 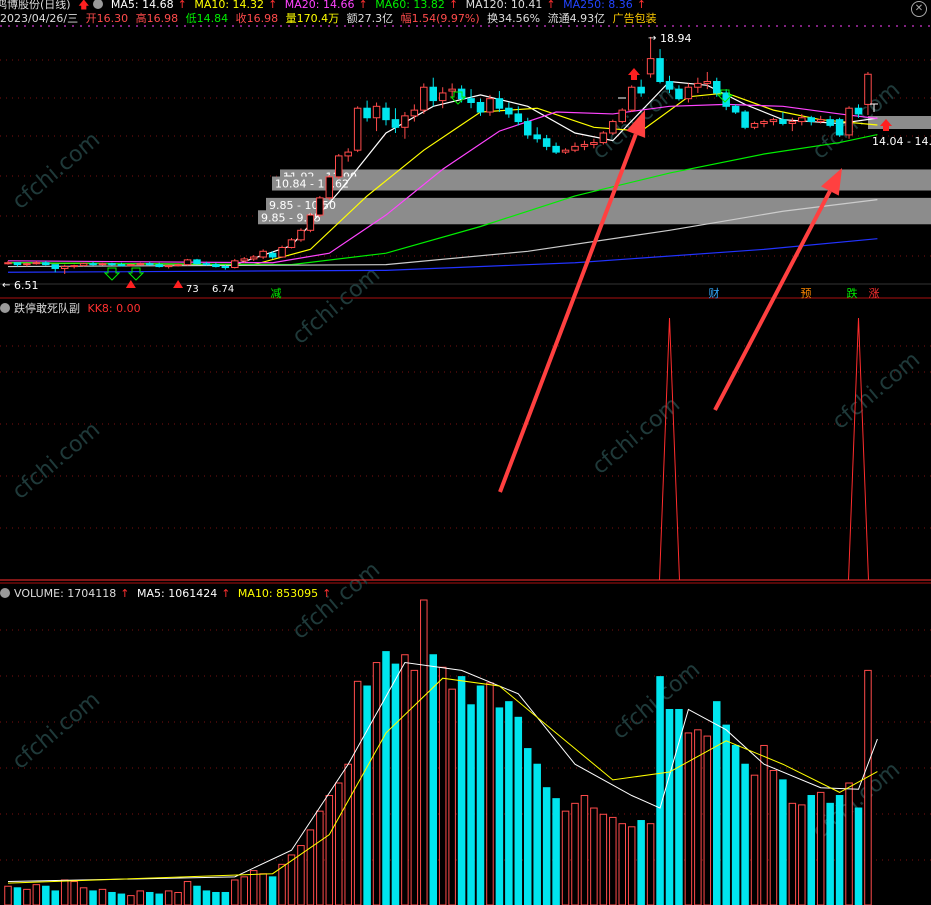 I want to click on industry-label: 广告包装, so click(x=635, y=18).